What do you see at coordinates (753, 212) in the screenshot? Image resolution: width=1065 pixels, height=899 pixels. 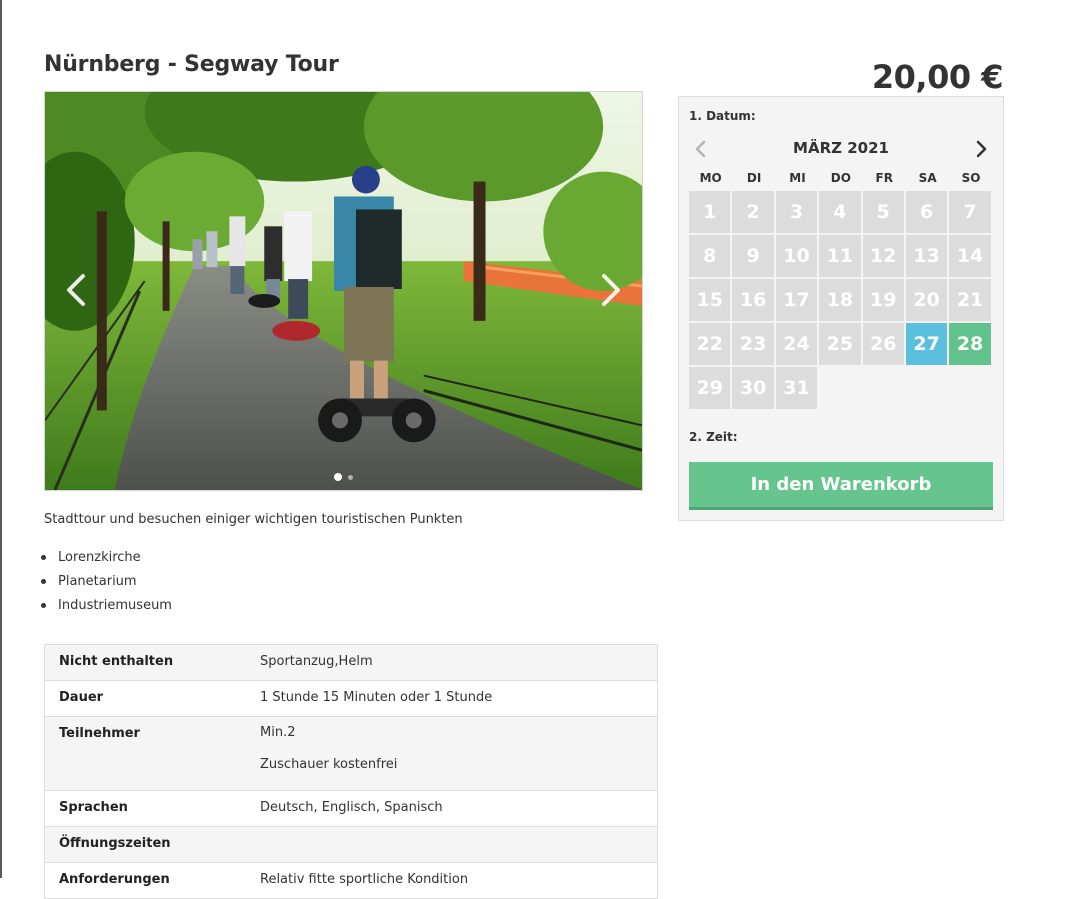 I see `calendar-day-unavailable: 2` at bounding box center [753, 212].